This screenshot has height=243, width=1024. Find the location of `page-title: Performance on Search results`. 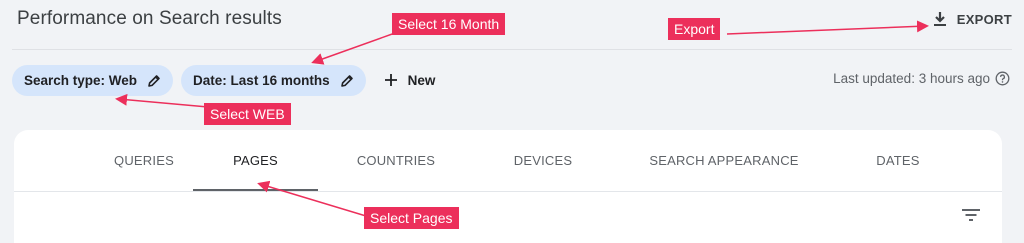

page-title: Performance on Search results is located at coordinates (149, 18).